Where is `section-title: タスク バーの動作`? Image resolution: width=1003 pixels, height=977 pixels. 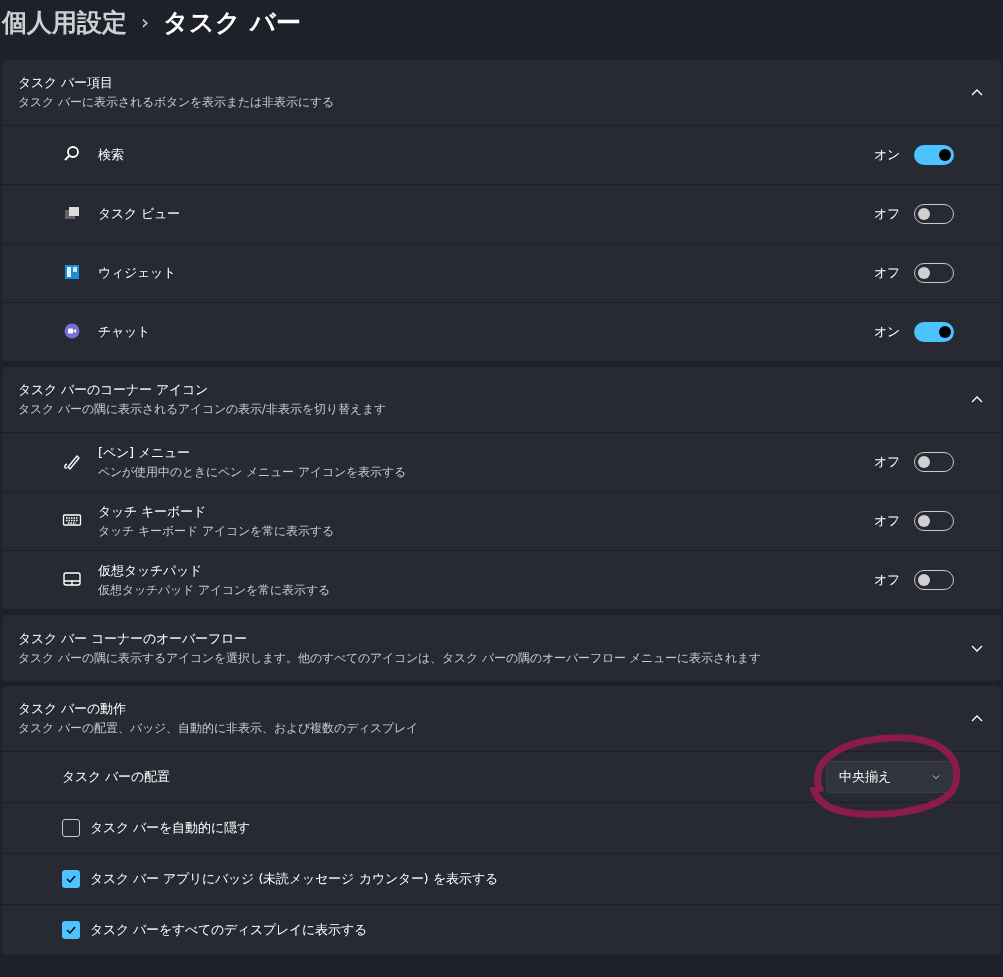 section-title: タスク バーの動作 is located at coordinates (73, 709).